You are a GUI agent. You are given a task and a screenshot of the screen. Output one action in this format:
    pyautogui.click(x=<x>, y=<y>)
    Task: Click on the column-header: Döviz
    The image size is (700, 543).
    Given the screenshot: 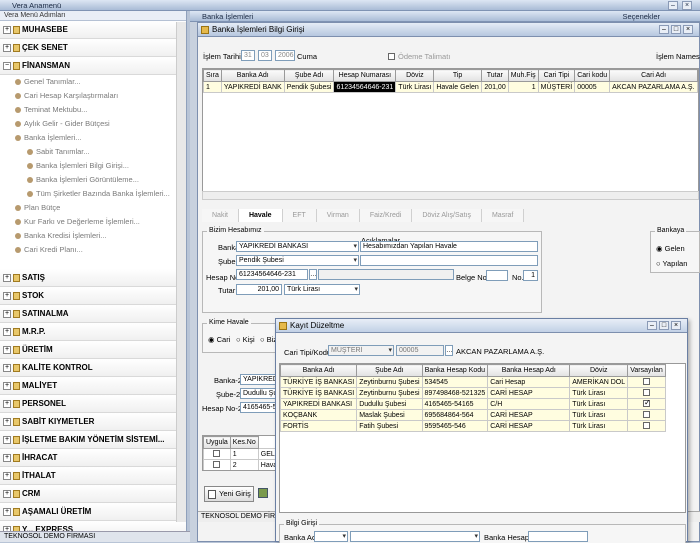 What is the action you would take?
    pyautogui.click(x=599, y=370)
    